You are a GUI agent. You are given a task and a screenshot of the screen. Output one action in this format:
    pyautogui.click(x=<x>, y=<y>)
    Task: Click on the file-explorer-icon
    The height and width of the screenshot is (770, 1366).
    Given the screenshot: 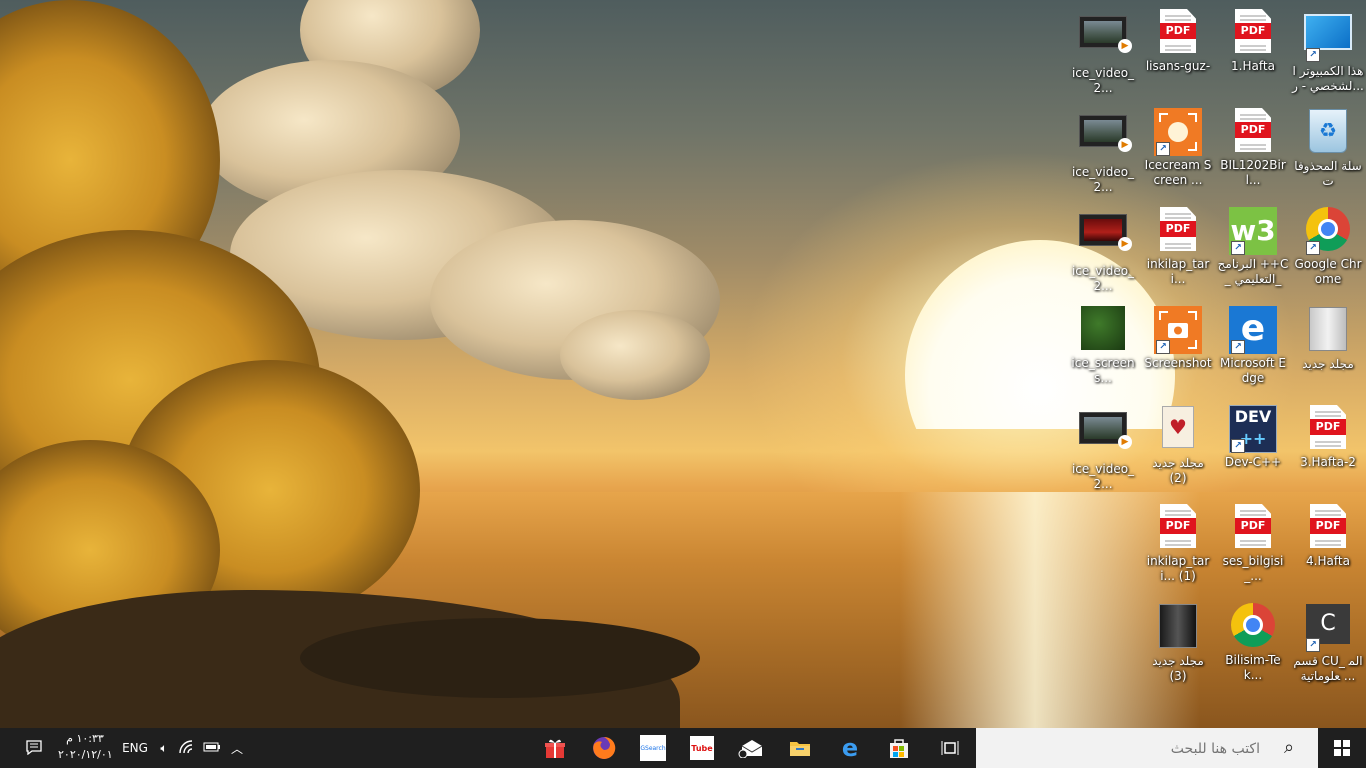 What is the action you would take?
    pyautogui.click(x=800, y=748)
    